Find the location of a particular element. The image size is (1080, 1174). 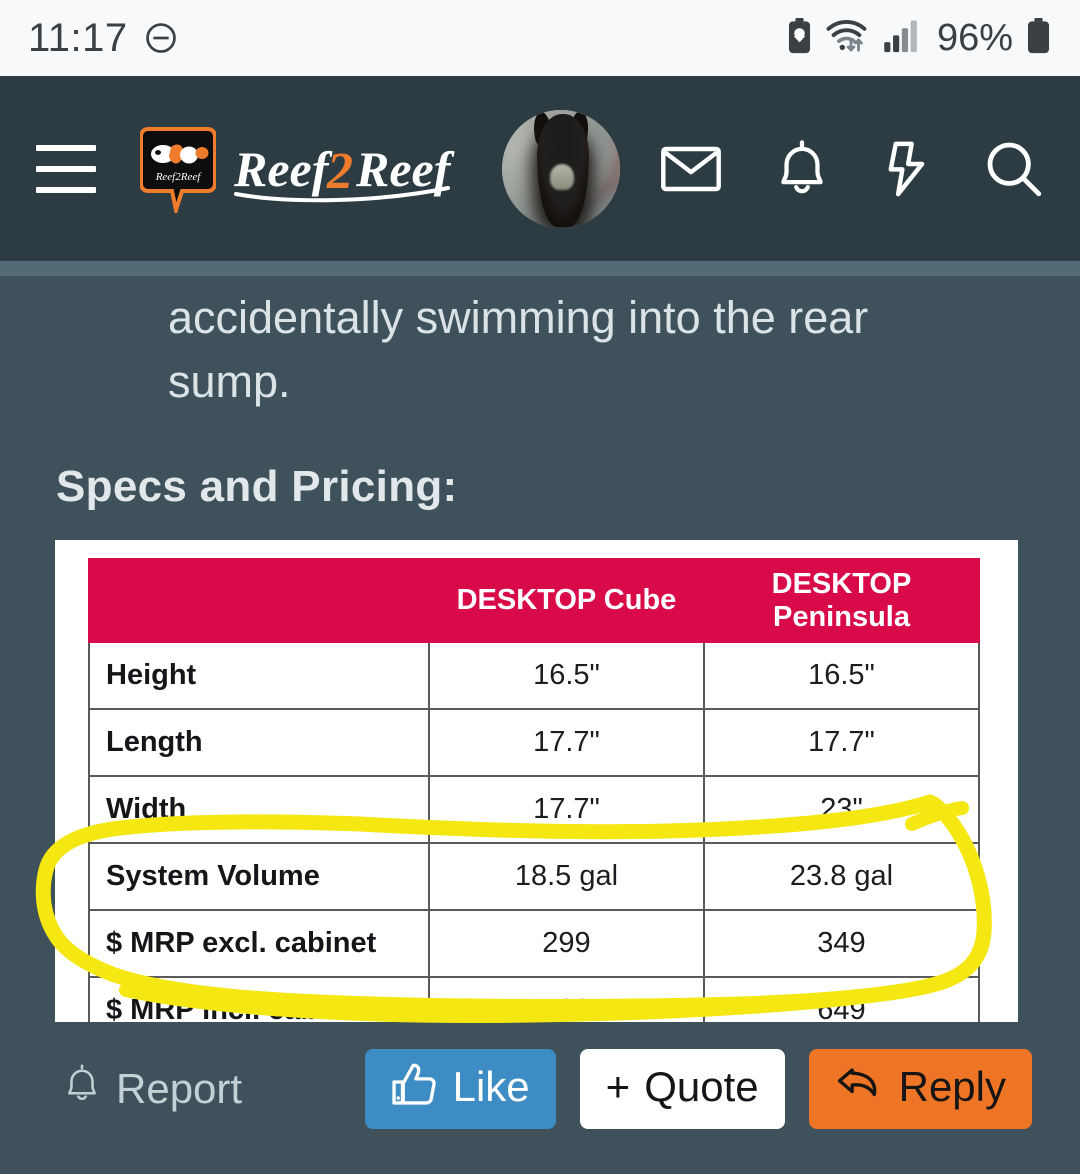

do-not-disturb-icon is located at coordinates (161, 38).